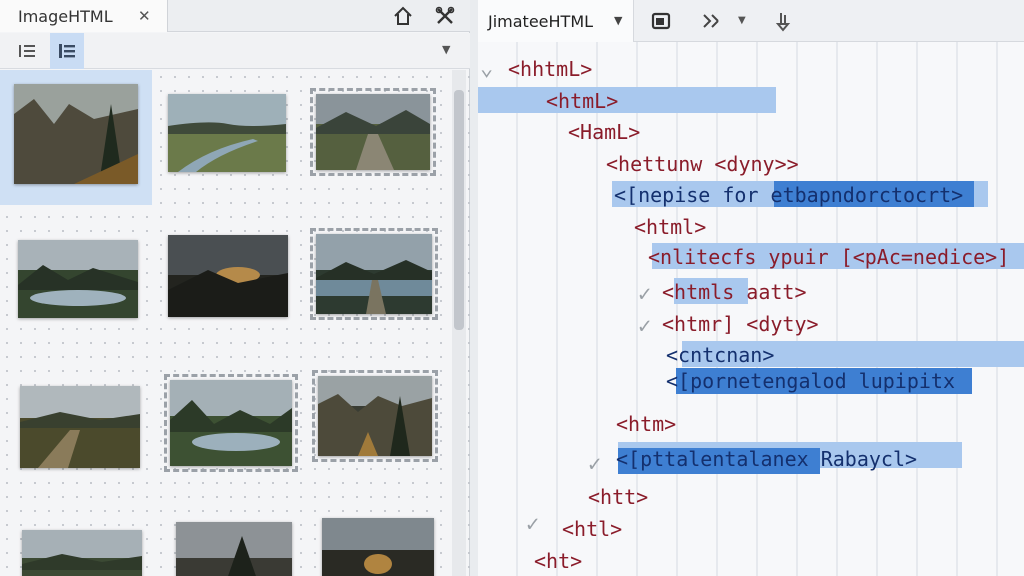 The width and height of the screenshot is (1024, 576). Describe the element at coordinates (486, 68) in the screenshot. I see `fold-marker-icon: ⌄` at that location.